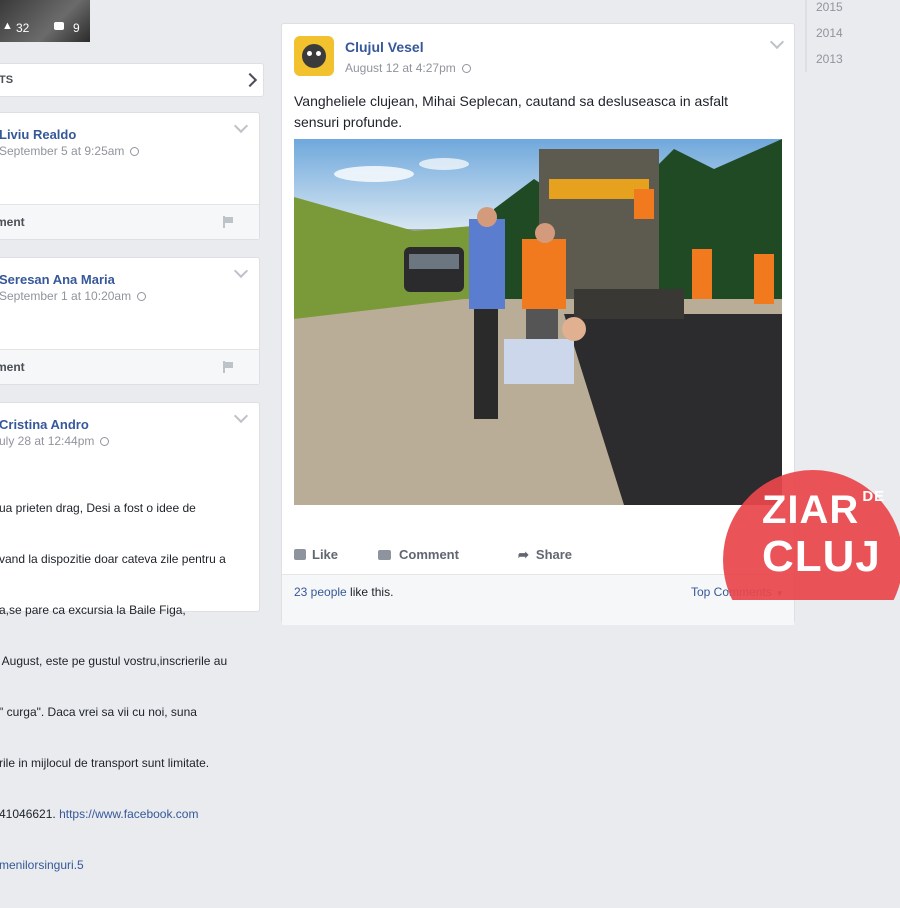 The width and height of the screenshot is (900, 908). What do you see at coordinates (300, 554) in the screenshot?
I see `thumbs-up-icon` at bounding box center [300, 554].